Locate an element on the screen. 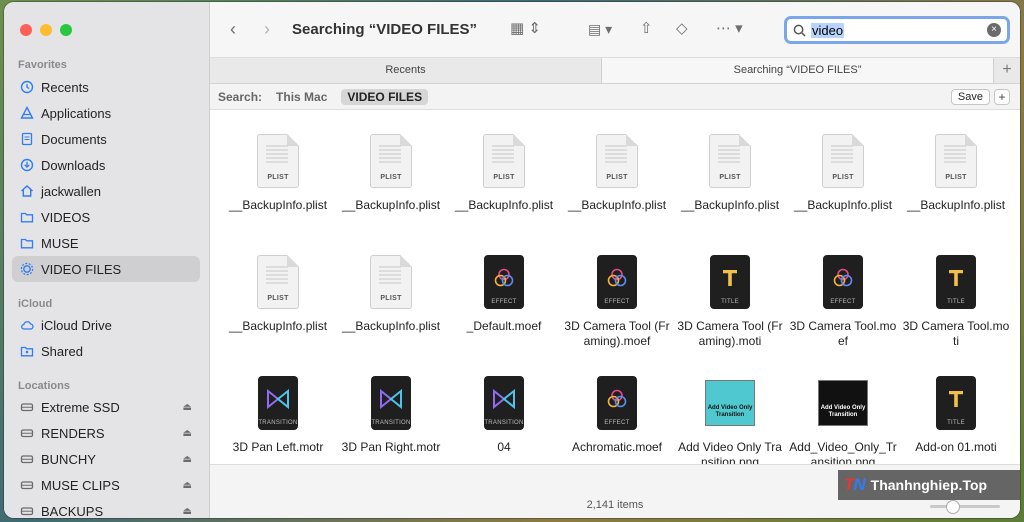  file-item: TRANSITION 3D Pan Right.motr is located at coordinates (391, 415).